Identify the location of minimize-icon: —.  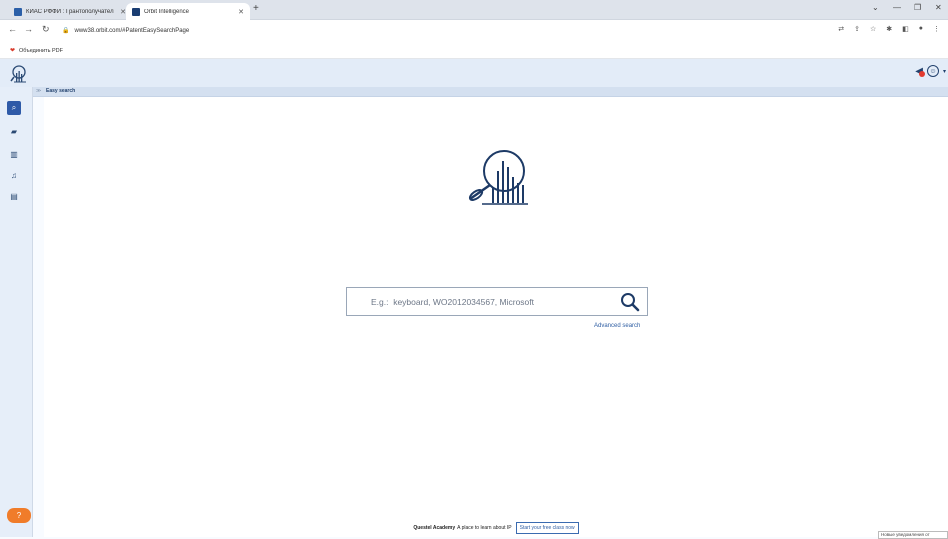
(897, 7).